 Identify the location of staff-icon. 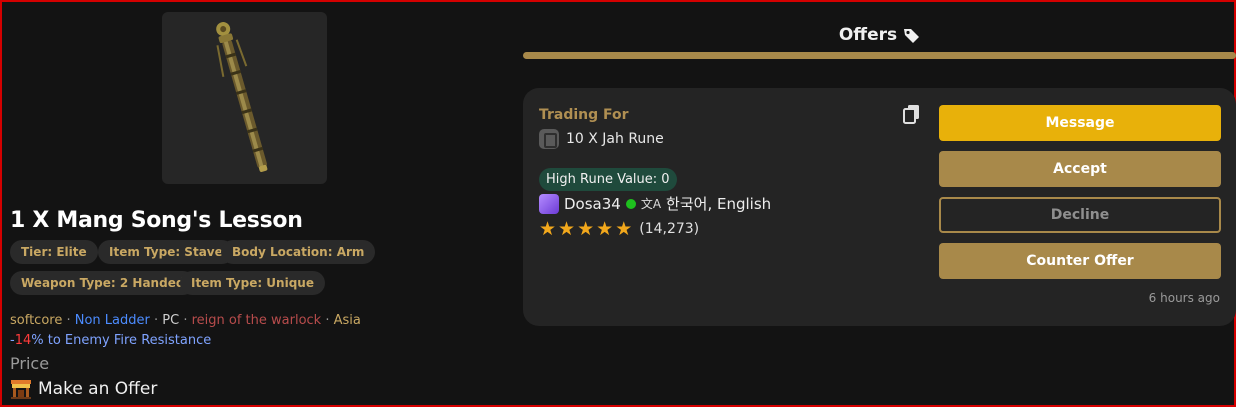
(242, 97).